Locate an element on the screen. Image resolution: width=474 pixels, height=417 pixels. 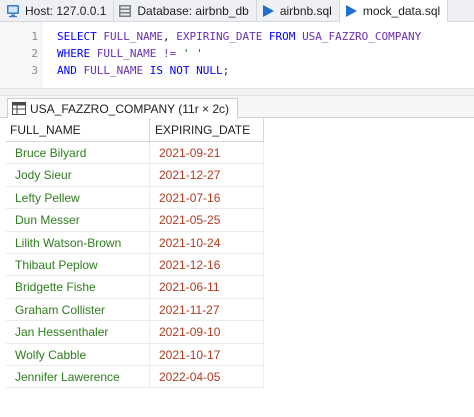
sql-code: WHERE FULL_NAME != ' ' is located at coordinates (130, 53).